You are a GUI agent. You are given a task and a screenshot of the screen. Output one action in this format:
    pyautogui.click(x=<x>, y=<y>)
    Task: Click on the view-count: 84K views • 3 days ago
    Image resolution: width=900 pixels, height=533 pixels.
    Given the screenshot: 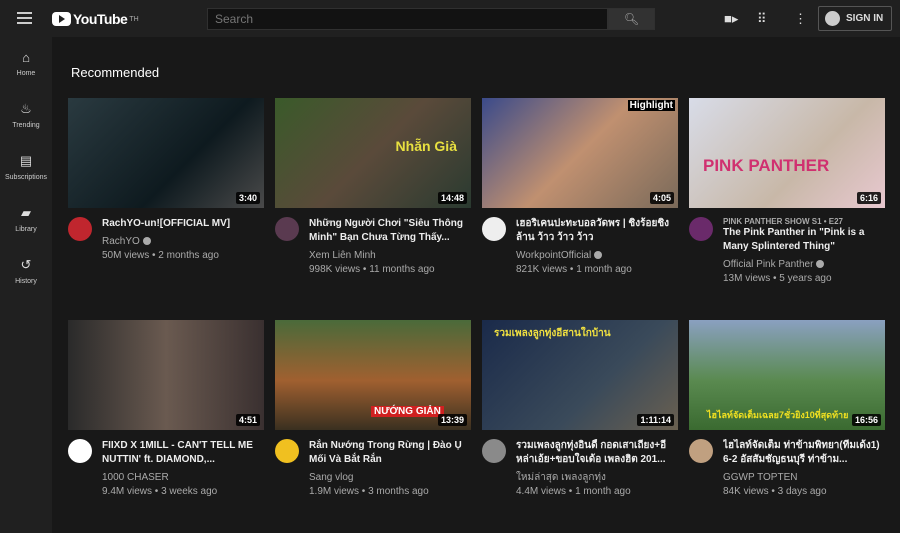 What is the action you would take?
    pyautogui.click(x=775, y=491)
    